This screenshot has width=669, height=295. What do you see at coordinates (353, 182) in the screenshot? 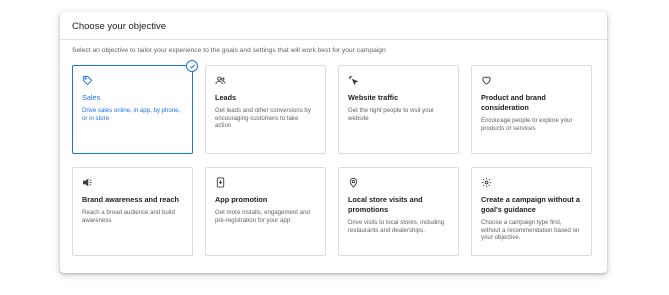
I see `location-pin-icon` at bounding box center [353, 182].